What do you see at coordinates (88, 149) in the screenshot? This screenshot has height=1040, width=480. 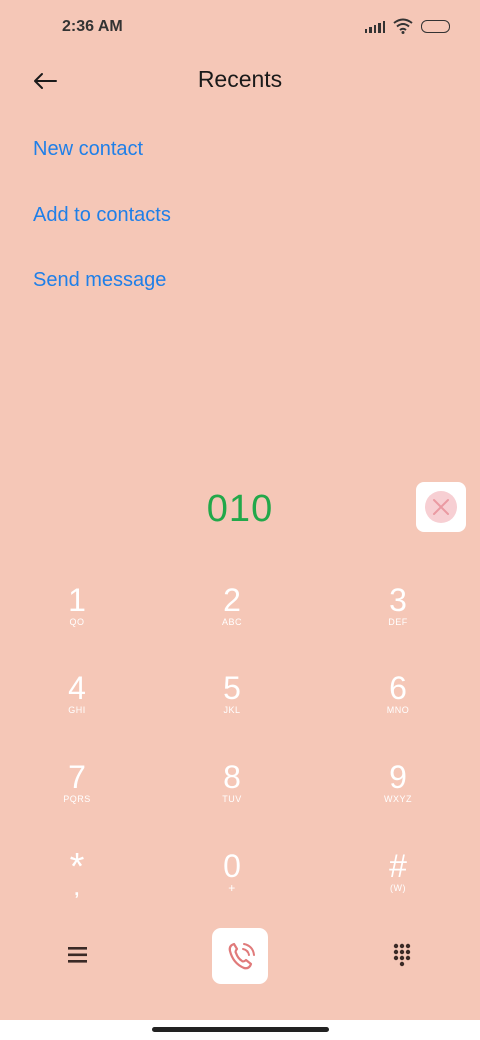 I see `new-contact-link: New contact` at bounding box center [88, 149].